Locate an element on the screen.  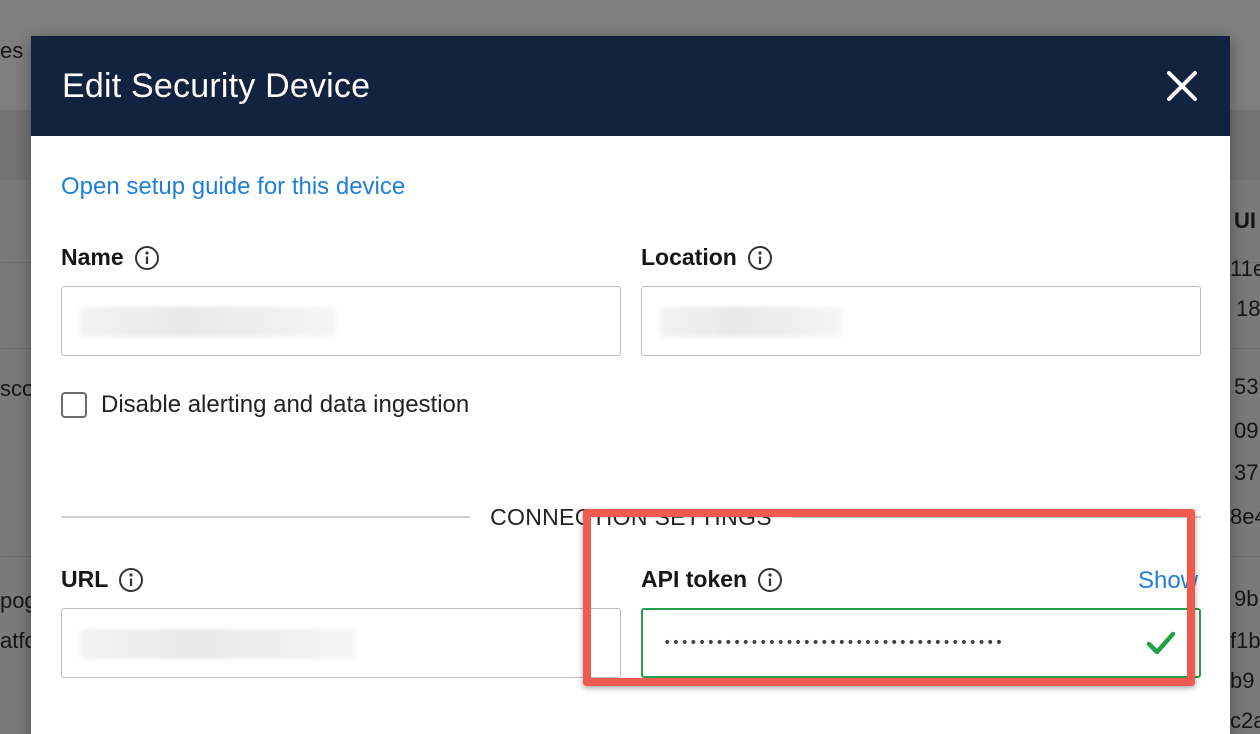
disable-alerting-option: Disable alerting and data ingestion is located at coordinates (265, 405).